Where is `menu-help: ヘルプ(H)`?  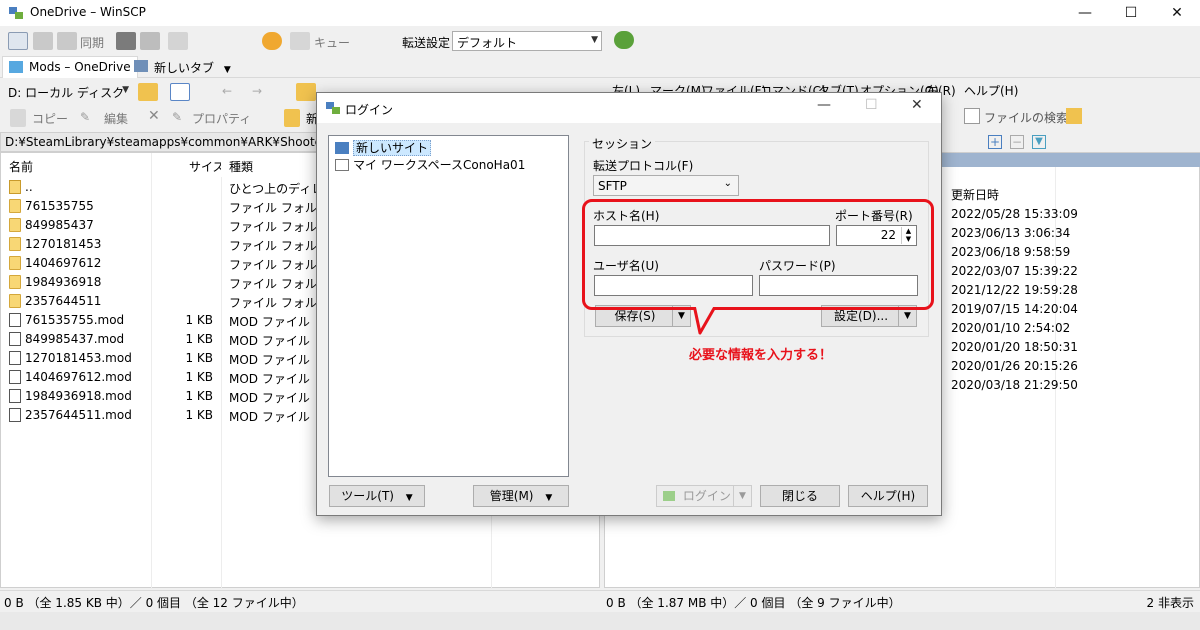 menu-help: ヘルプ(H) is located at coordinates (991, 90).